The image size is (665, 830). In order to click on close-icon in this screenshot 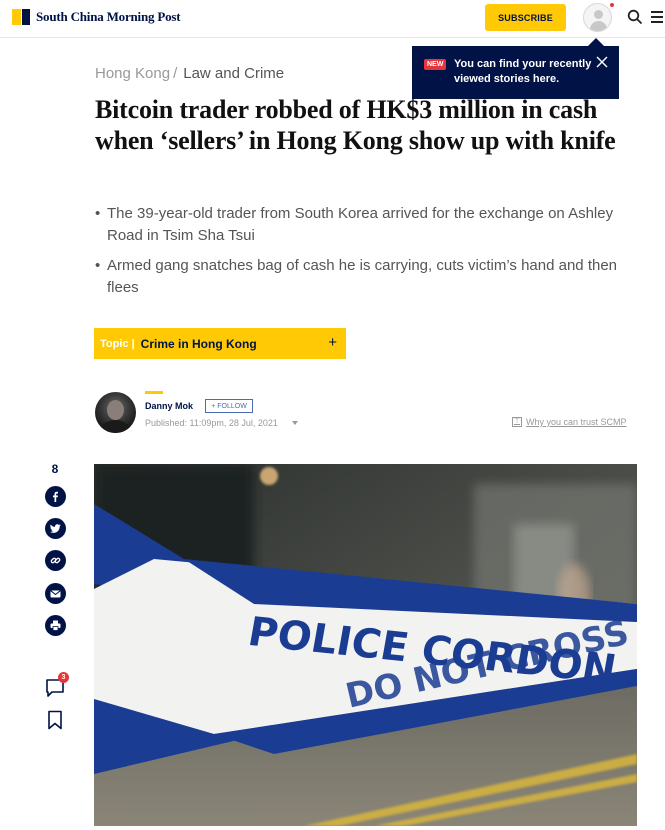, I will do `click(602, 62)`.